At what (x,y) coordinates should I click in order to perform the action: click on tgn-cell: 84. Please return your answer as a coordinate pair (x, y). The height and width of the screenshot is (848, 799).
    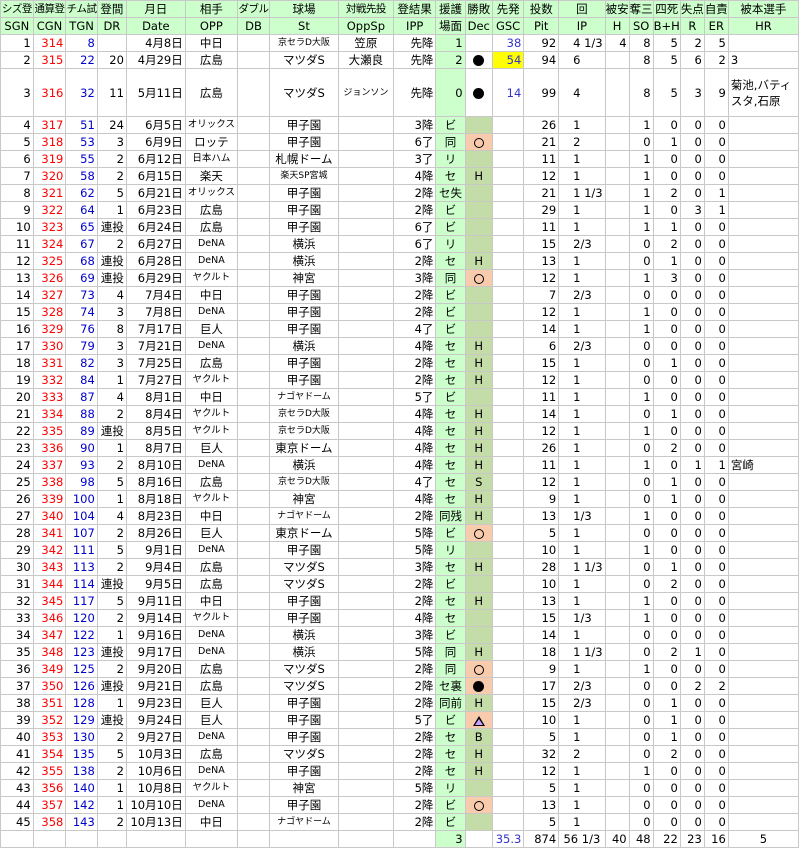
    Looking at the image, I should click on (81, 380).